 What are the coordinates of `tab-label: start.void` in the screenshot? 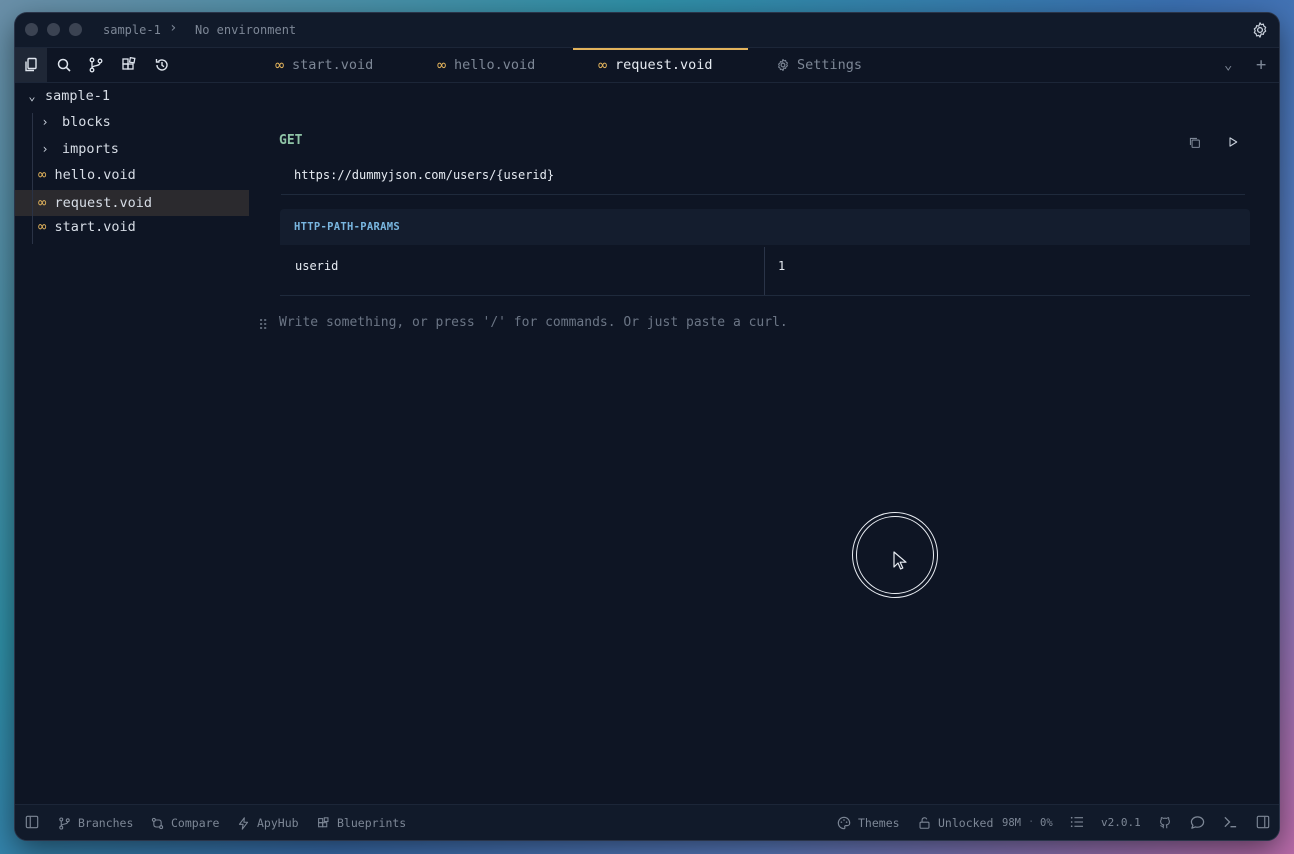 It's located at (333, 65).